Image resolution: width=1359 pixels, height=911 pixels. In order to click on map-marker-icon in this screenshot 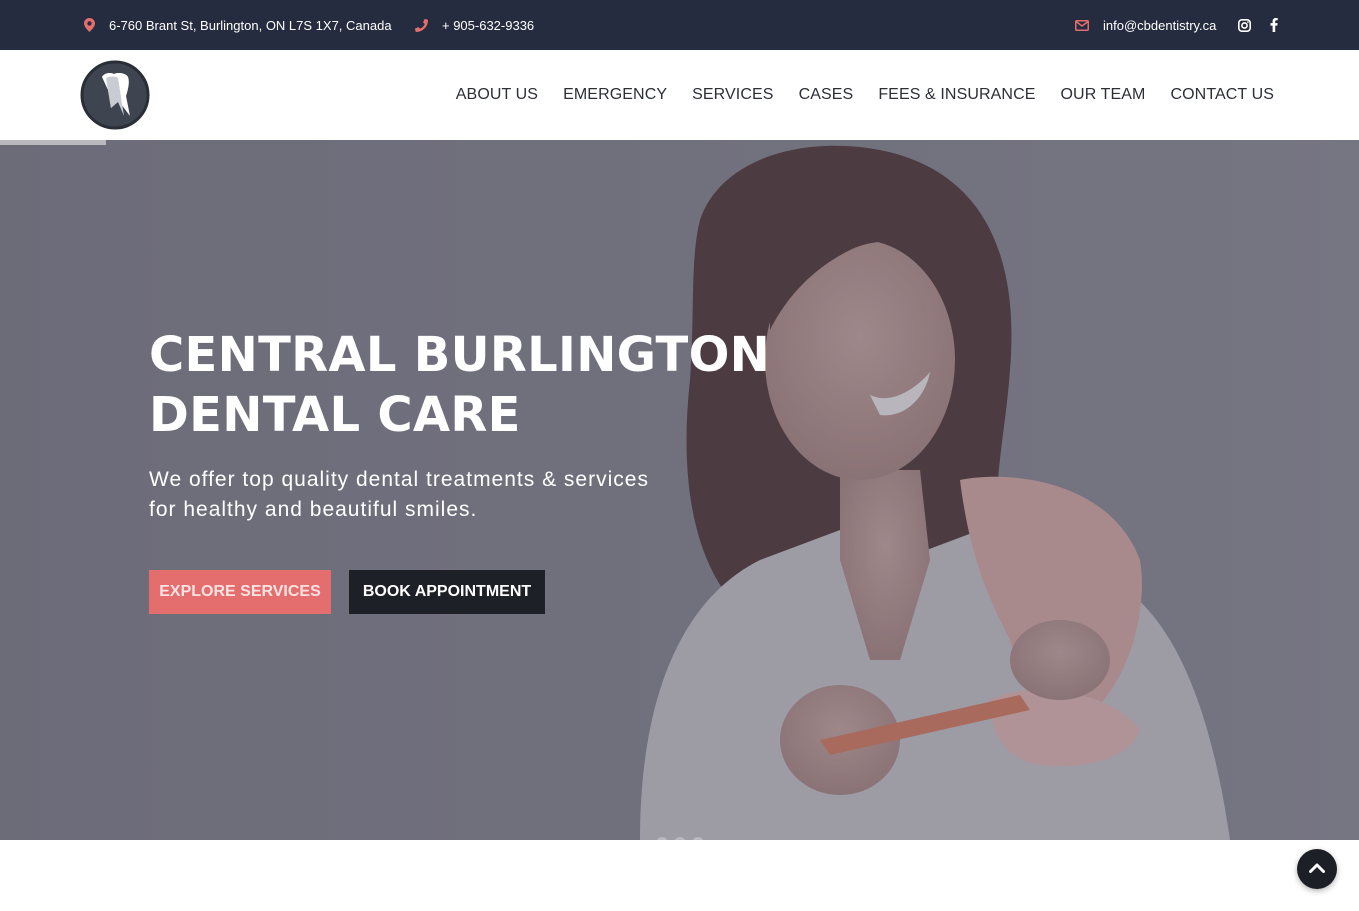, I will do `click(89, 25)`.